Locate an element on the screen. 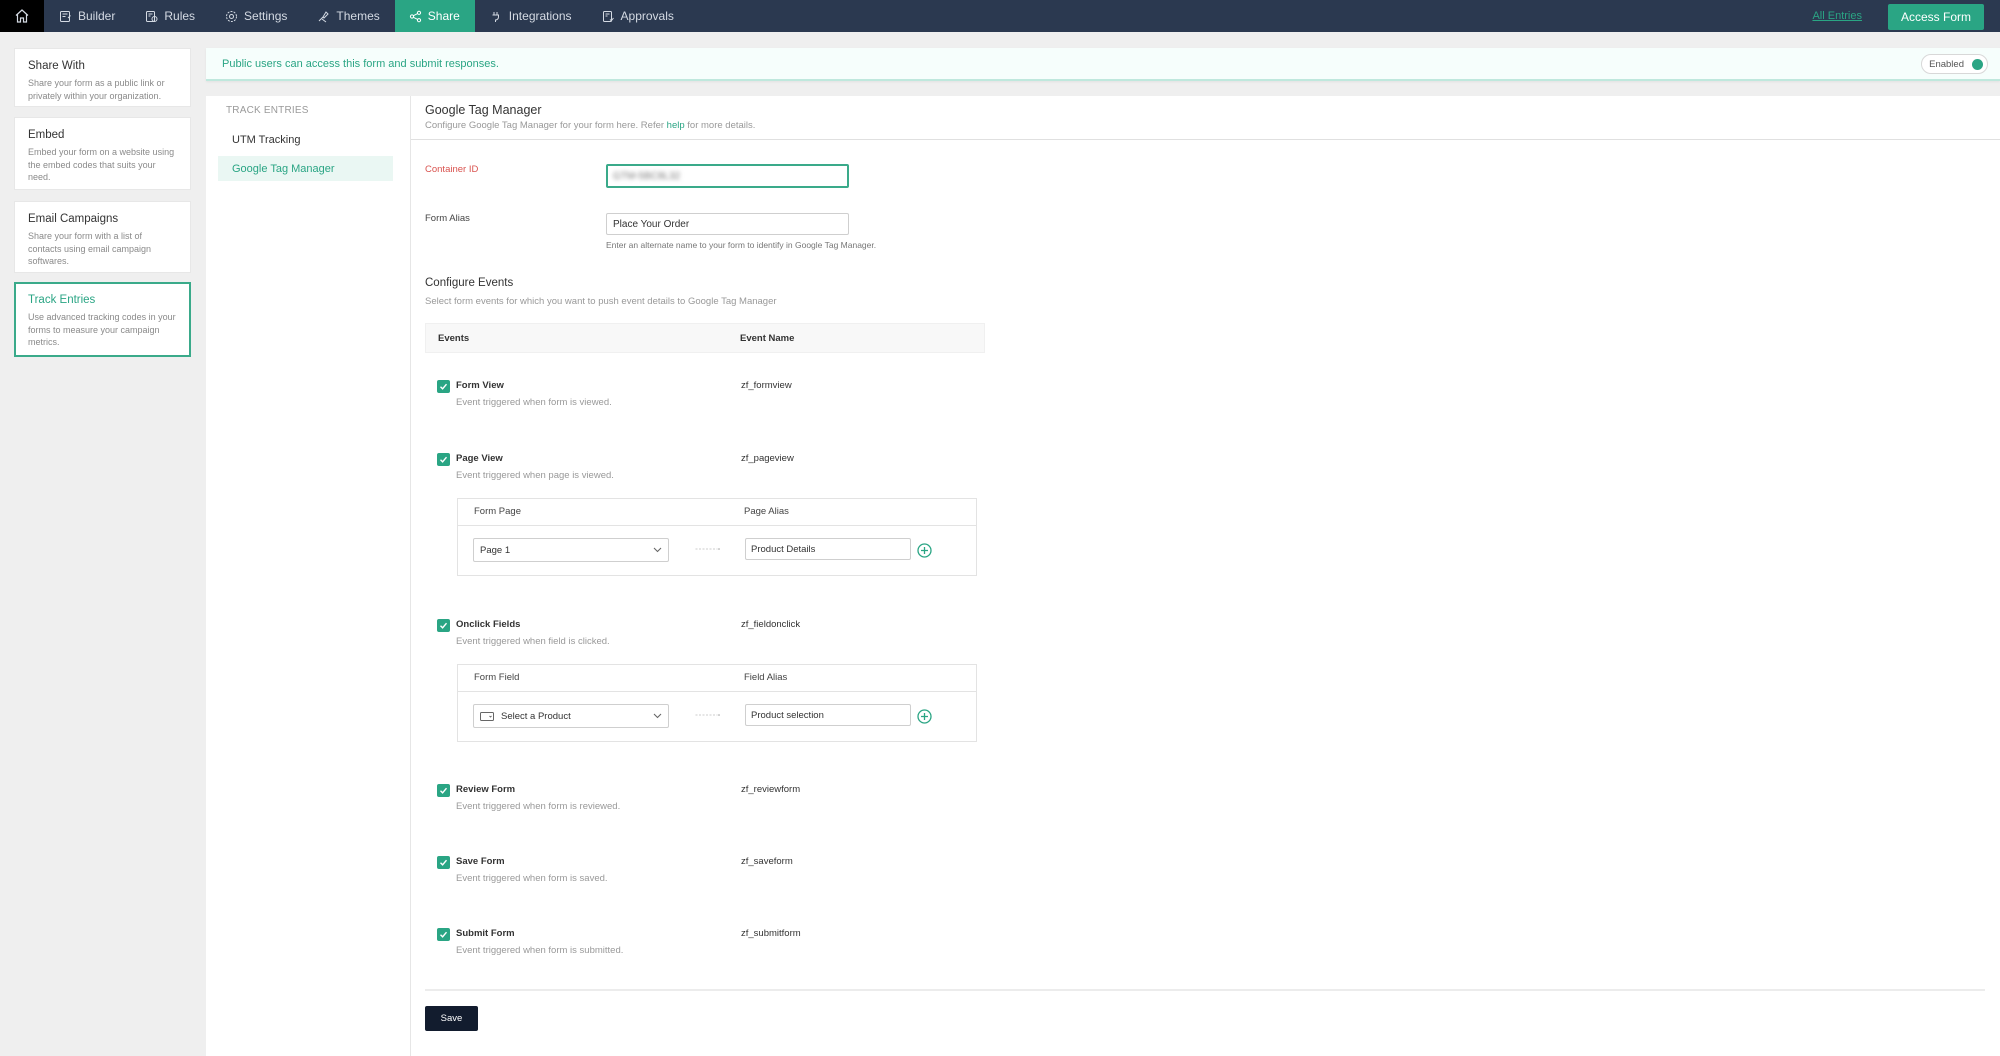  share-option-title: Embed is located at coordinates (46, 135).